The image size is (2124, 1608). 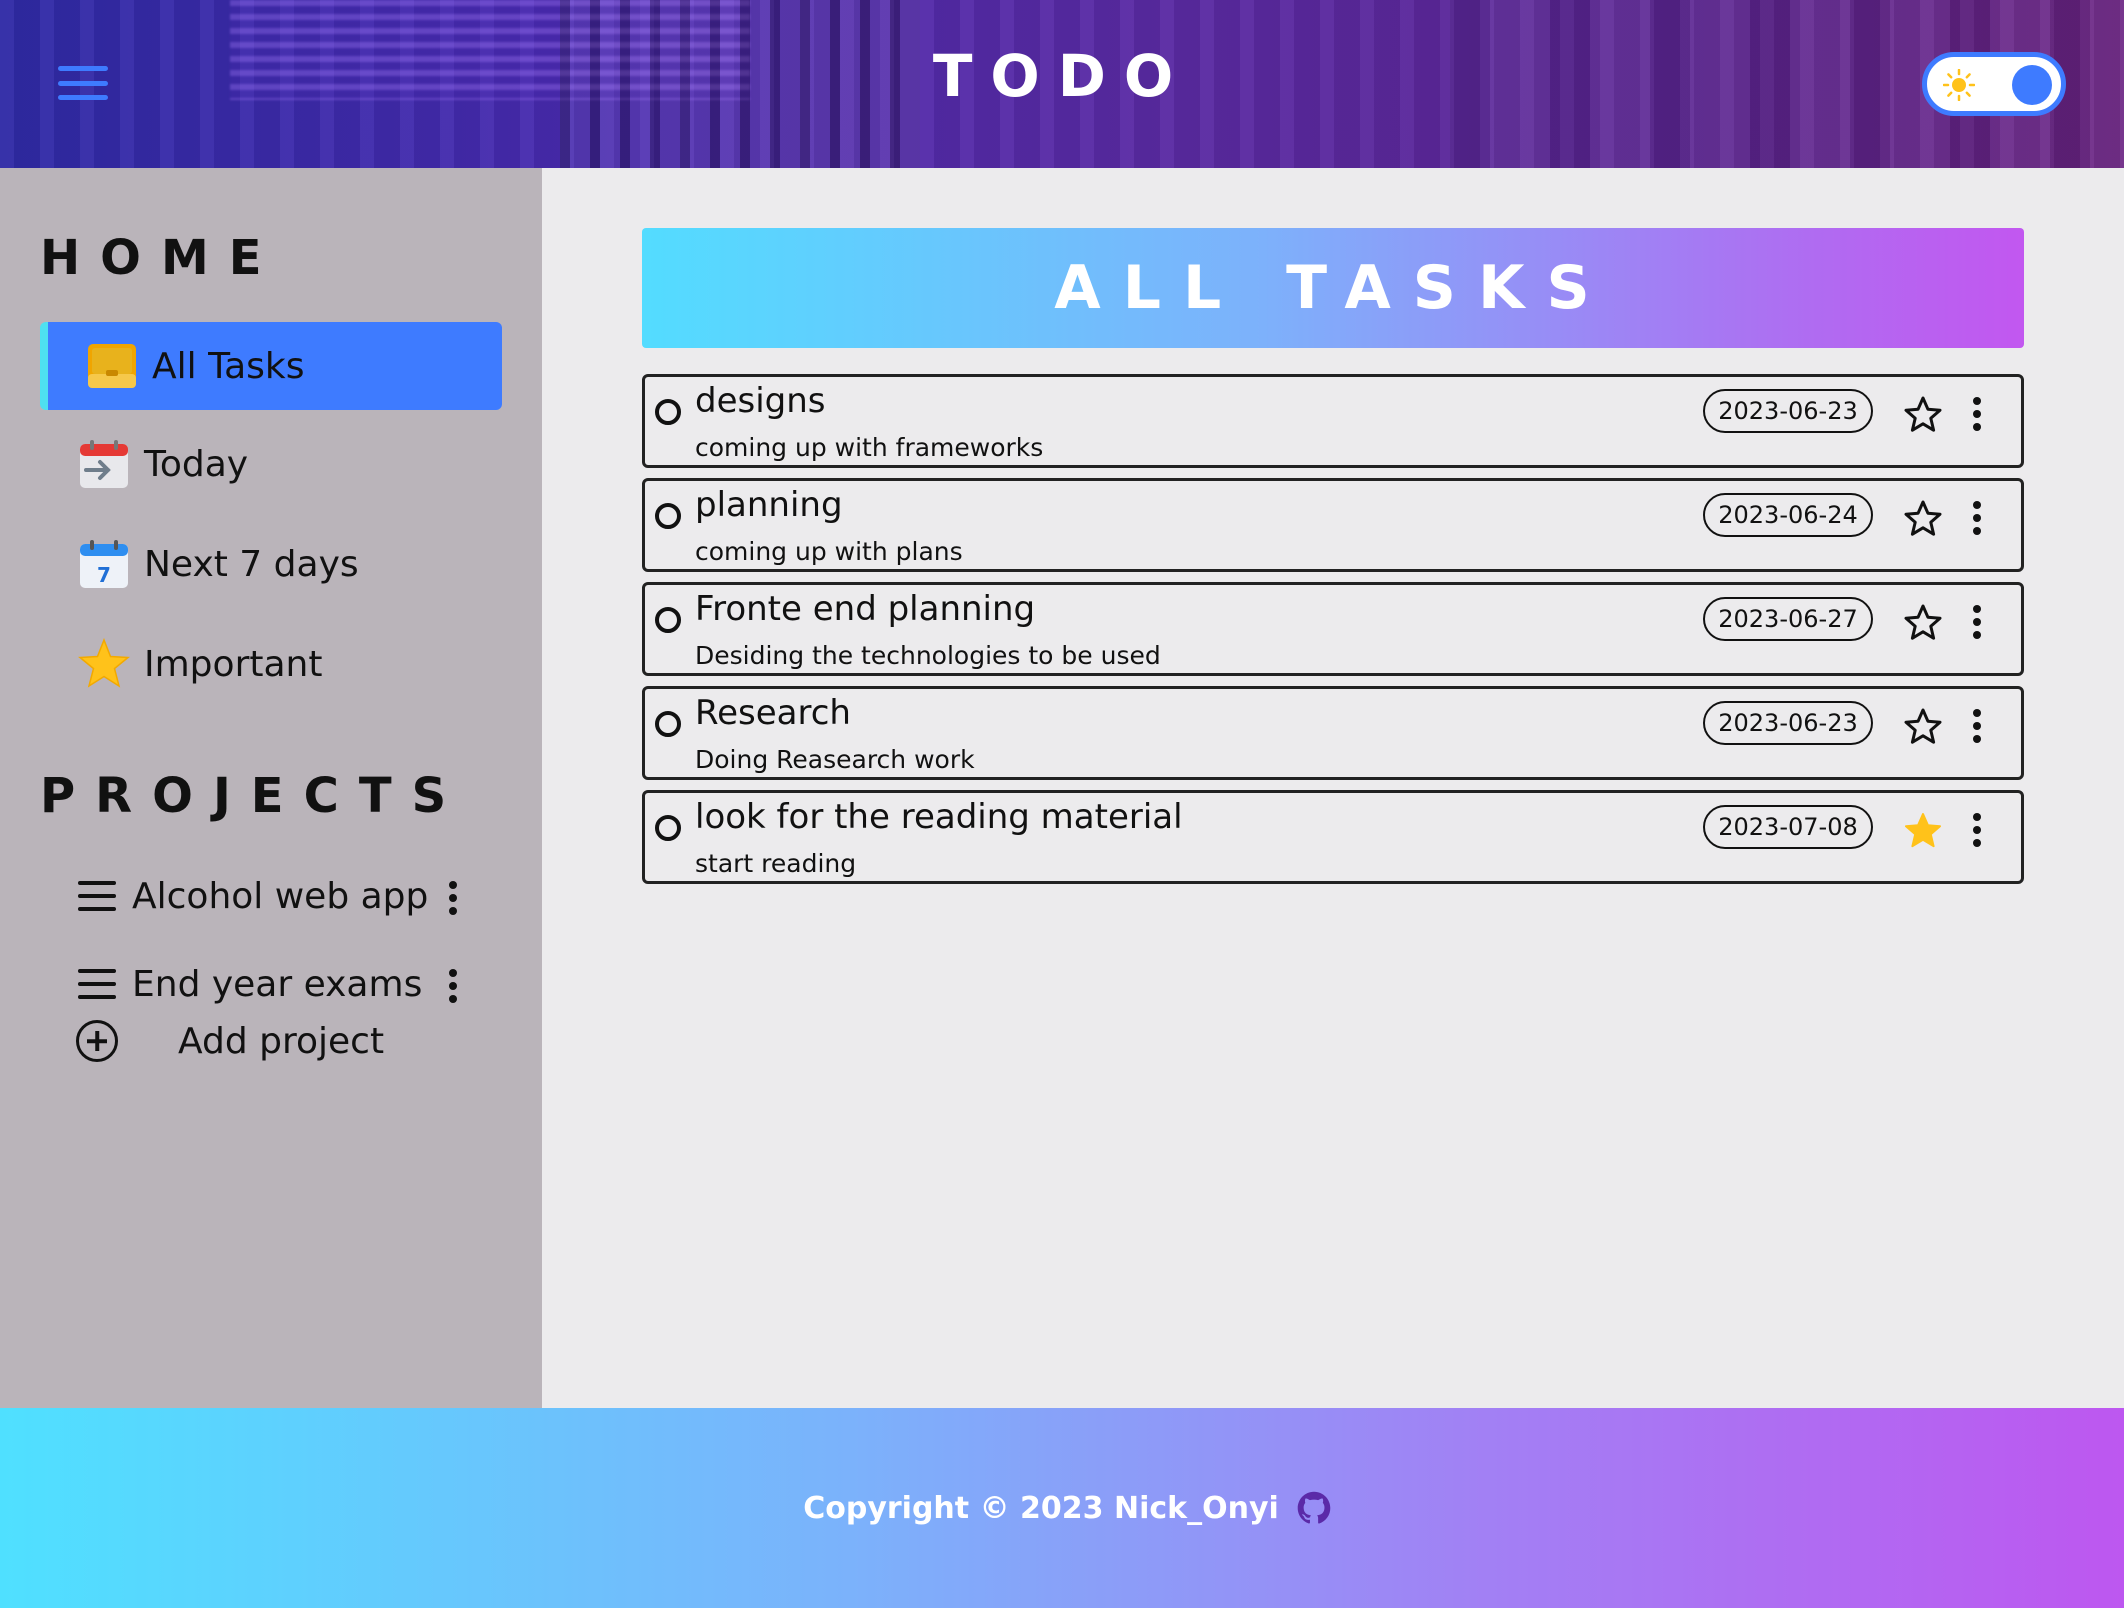 What do you see at coordinates (1314, 1508) in the screenshot?
I see `github-icon` at bounding box center [1314, 1508].